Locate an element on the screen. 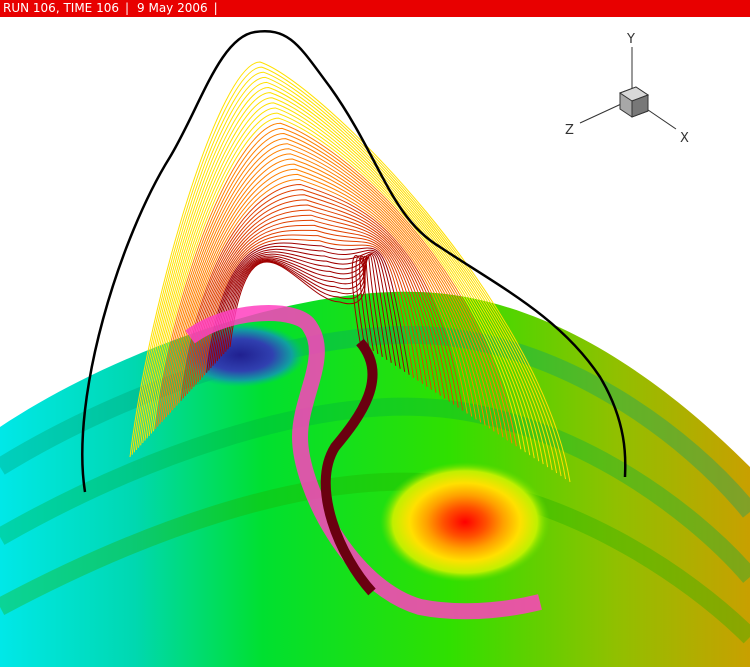 This screenshot has height=667, width=750. z-axis-label: Z is located at coordinates (569, 130).